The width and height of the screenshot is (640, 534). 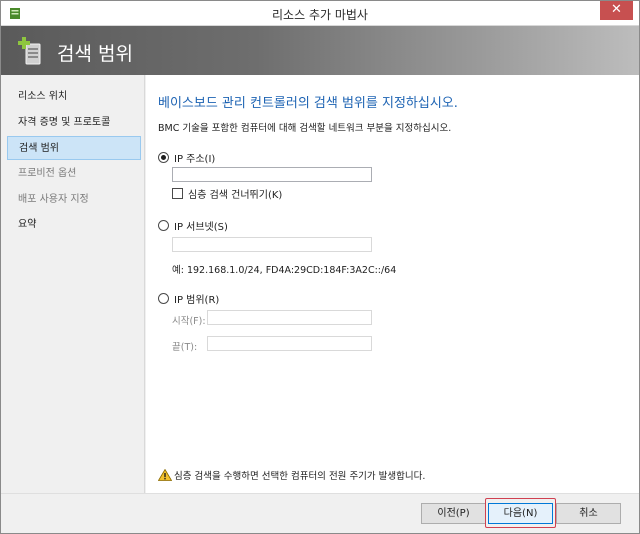 What do you see at coordinates (272, 244) in the screenshot?
I see `ip-subnet-input` at bounding box center [272, 244].